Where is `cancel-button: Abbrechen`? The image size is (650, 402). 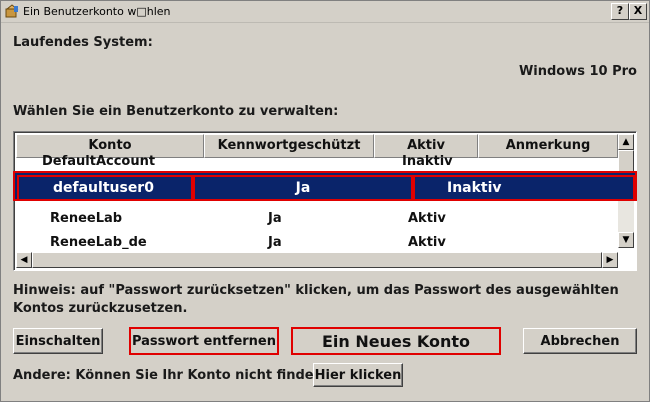 cancel-button: Abbrechen is located at coordinates (580, 341).